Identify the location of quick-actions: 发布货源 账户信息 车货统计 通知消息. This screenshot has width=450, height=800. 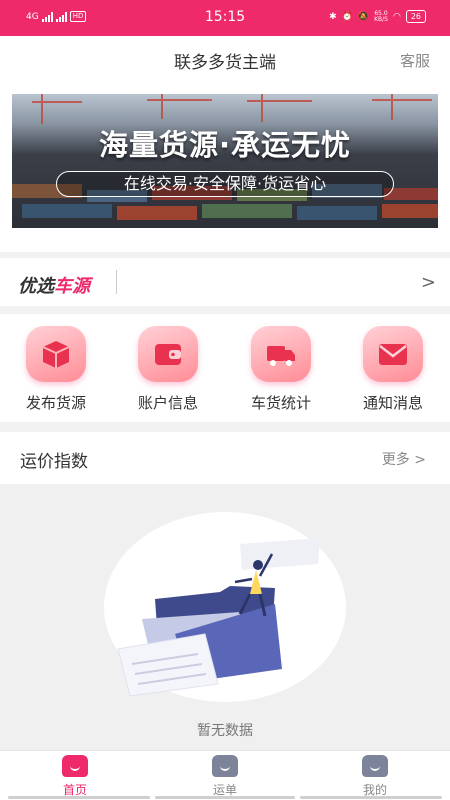
(225, 368).